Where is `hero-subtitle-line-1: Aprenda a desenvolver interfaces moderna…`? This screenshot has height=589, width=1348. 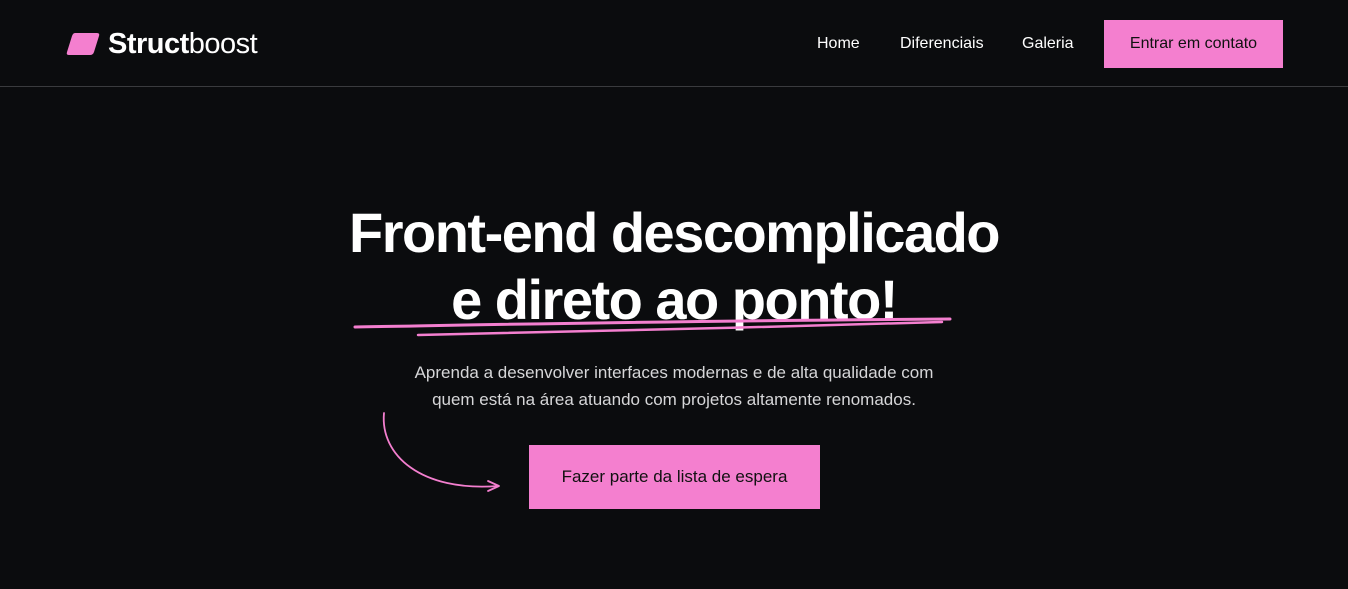 hero-subtitle-line-1: Aprenda a desenvolver interfaces moderna… is located at coordinates (674, 372).